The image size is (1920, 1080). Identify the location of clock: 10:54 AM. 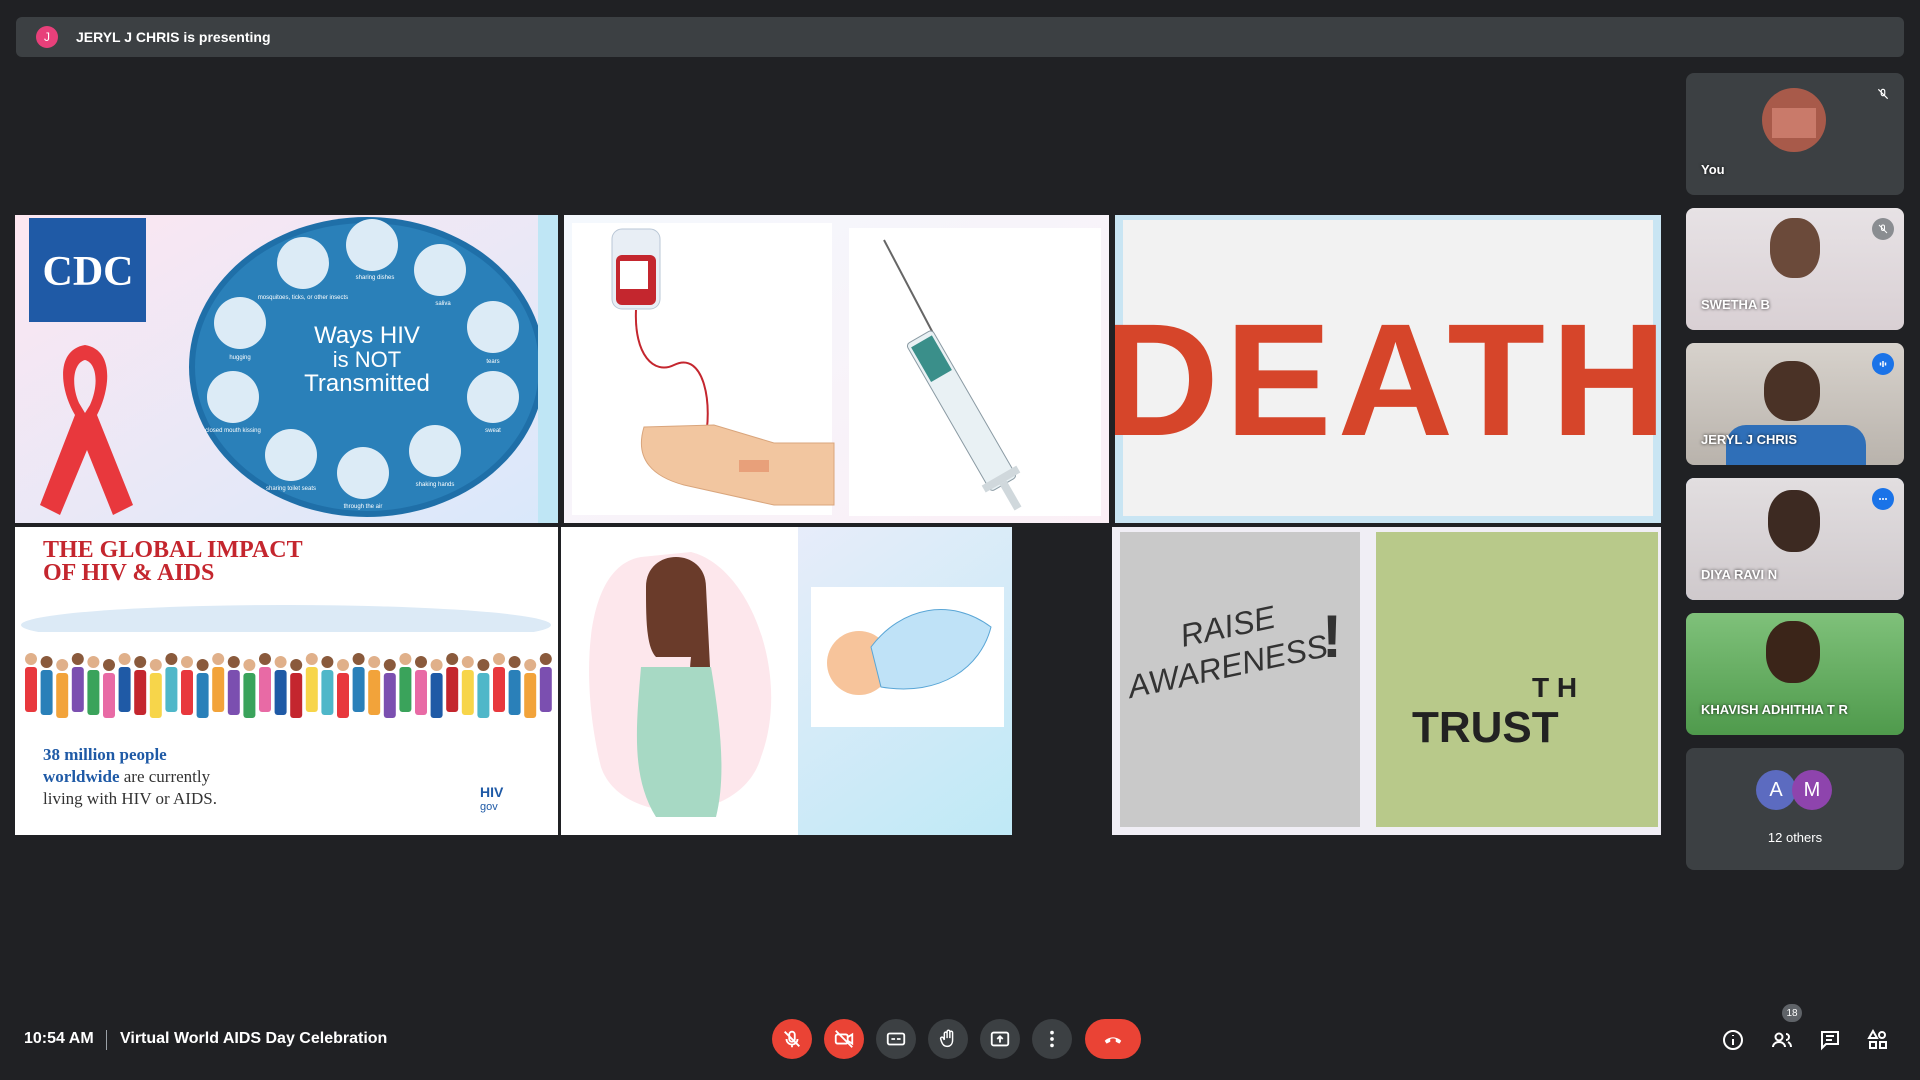
(59, 1038).